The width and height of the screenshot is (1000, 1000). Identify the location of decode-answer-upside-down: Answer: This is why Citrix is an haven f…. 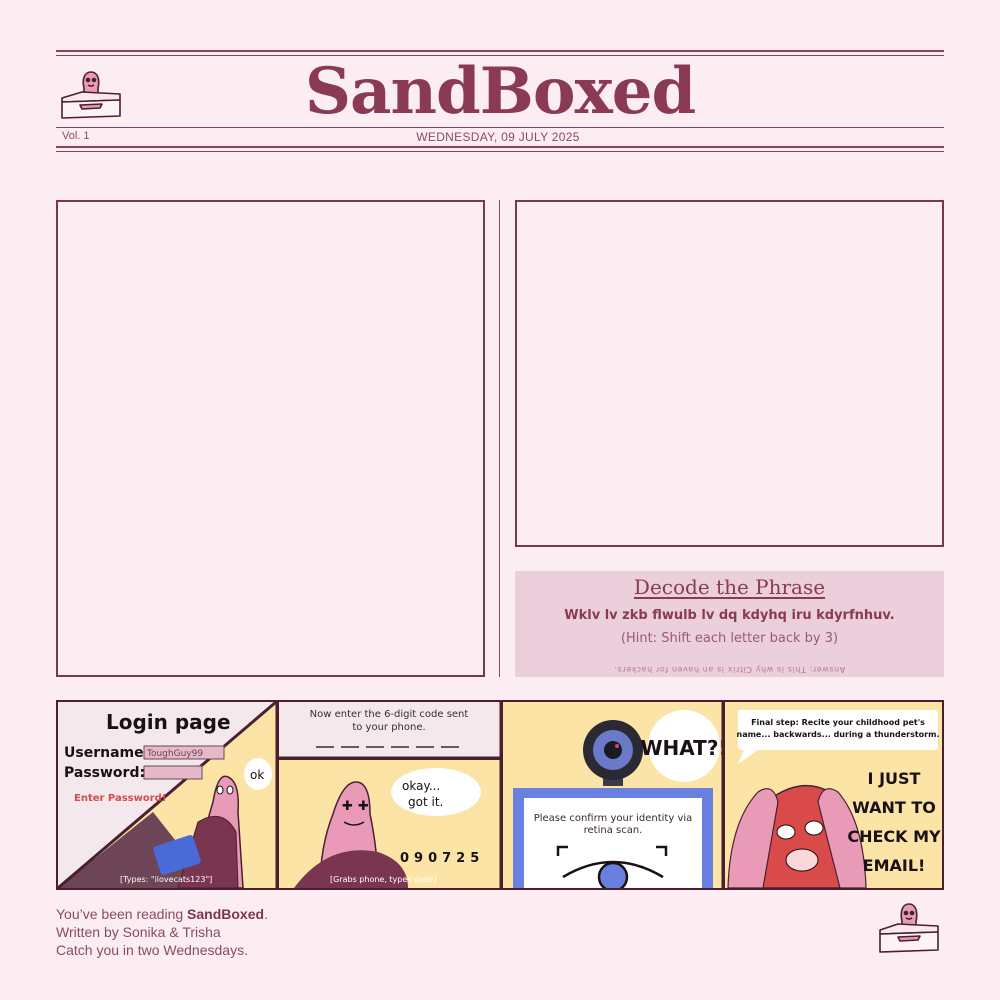
(729, 669).